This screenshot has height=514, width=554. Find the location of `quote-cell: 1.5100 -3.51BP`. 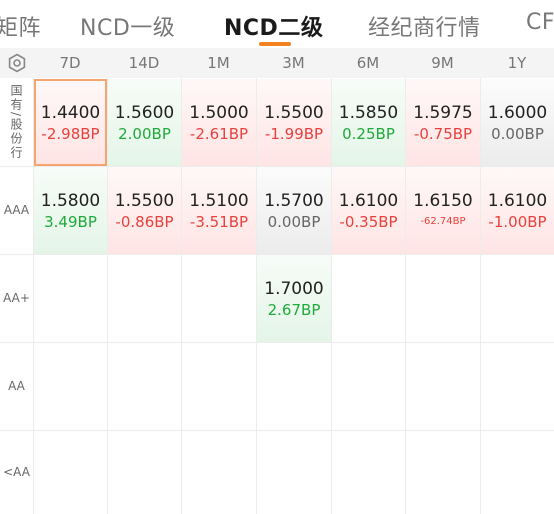

quote-cell: 1.5100 -3.51BP is located at coordinates (219, 210).